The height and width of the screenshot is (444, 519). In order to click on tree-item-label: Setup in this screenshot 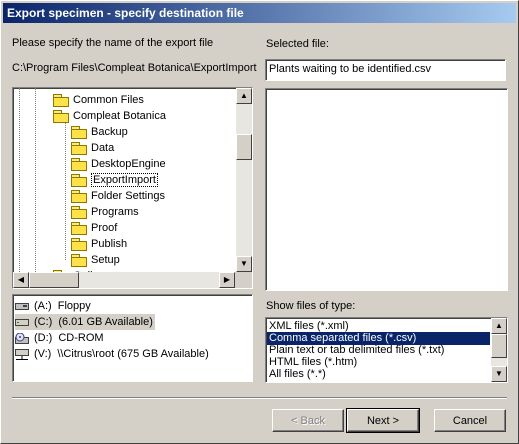, I will do `click(105, 260)`.